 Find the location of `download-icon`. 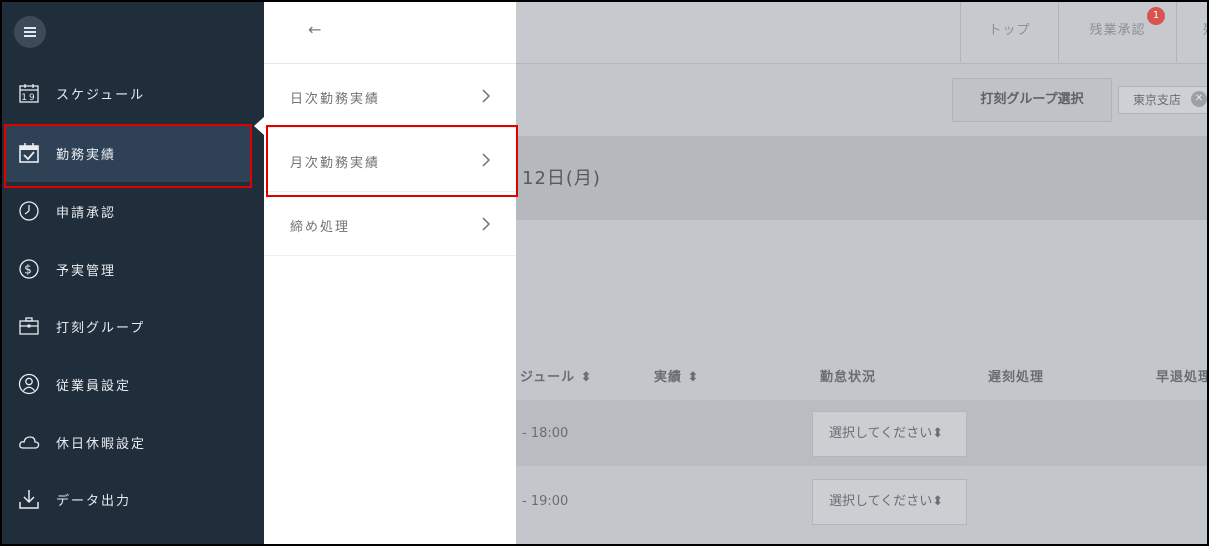

download-icon is located at coordinates (29, 499).